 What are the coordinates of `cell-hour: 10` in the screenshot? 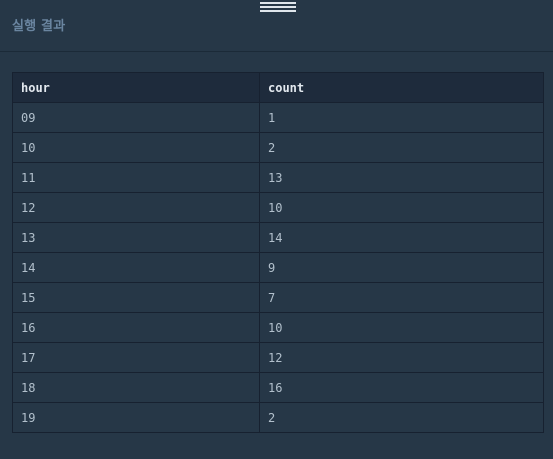 It's located at (136, 147).